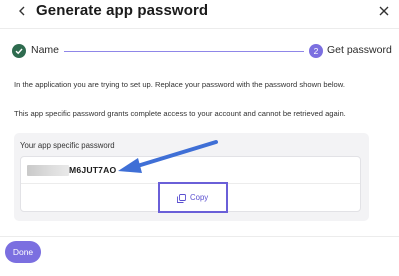 Image resolution: width=399 pixels, height=276 pixels. What do you see at coordinates (359, 50) in the screenshot?
I see `step-get-password-label: Get password` at bounding box center [359, 50].